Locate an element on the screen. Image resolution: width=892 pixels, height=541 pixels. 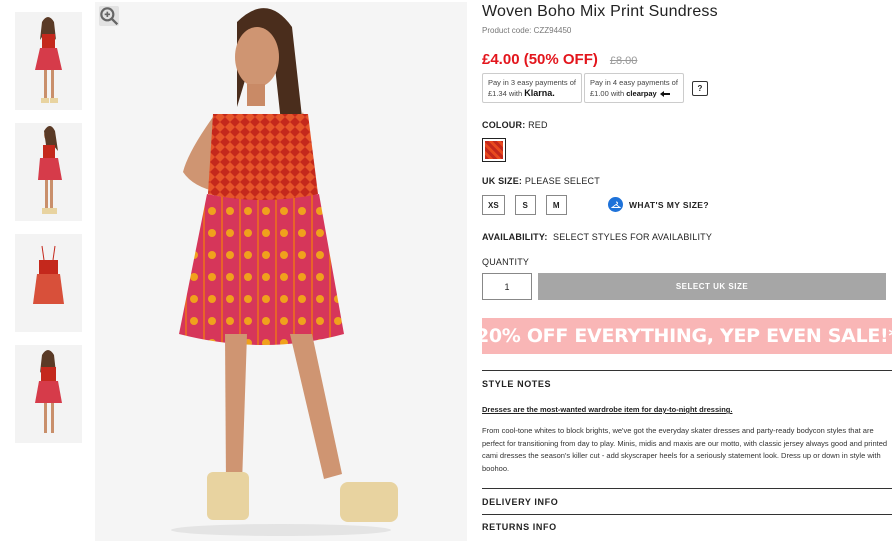
klarna-text-line1: Pay in 3 easy payments of is located at coordinates (532, 82).